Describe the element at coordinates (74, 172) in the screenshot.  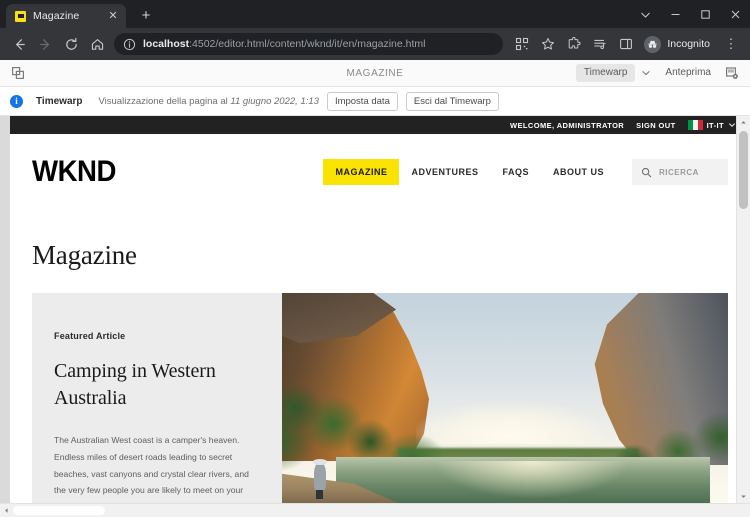
I see `wknd-logo: WKND` at that location.